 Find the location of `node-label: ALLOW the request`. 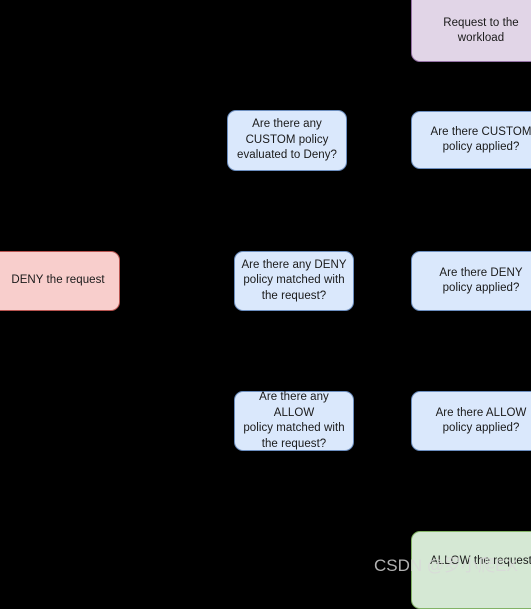

node-label: ALLOW the request is located at coordinates (480, 561).